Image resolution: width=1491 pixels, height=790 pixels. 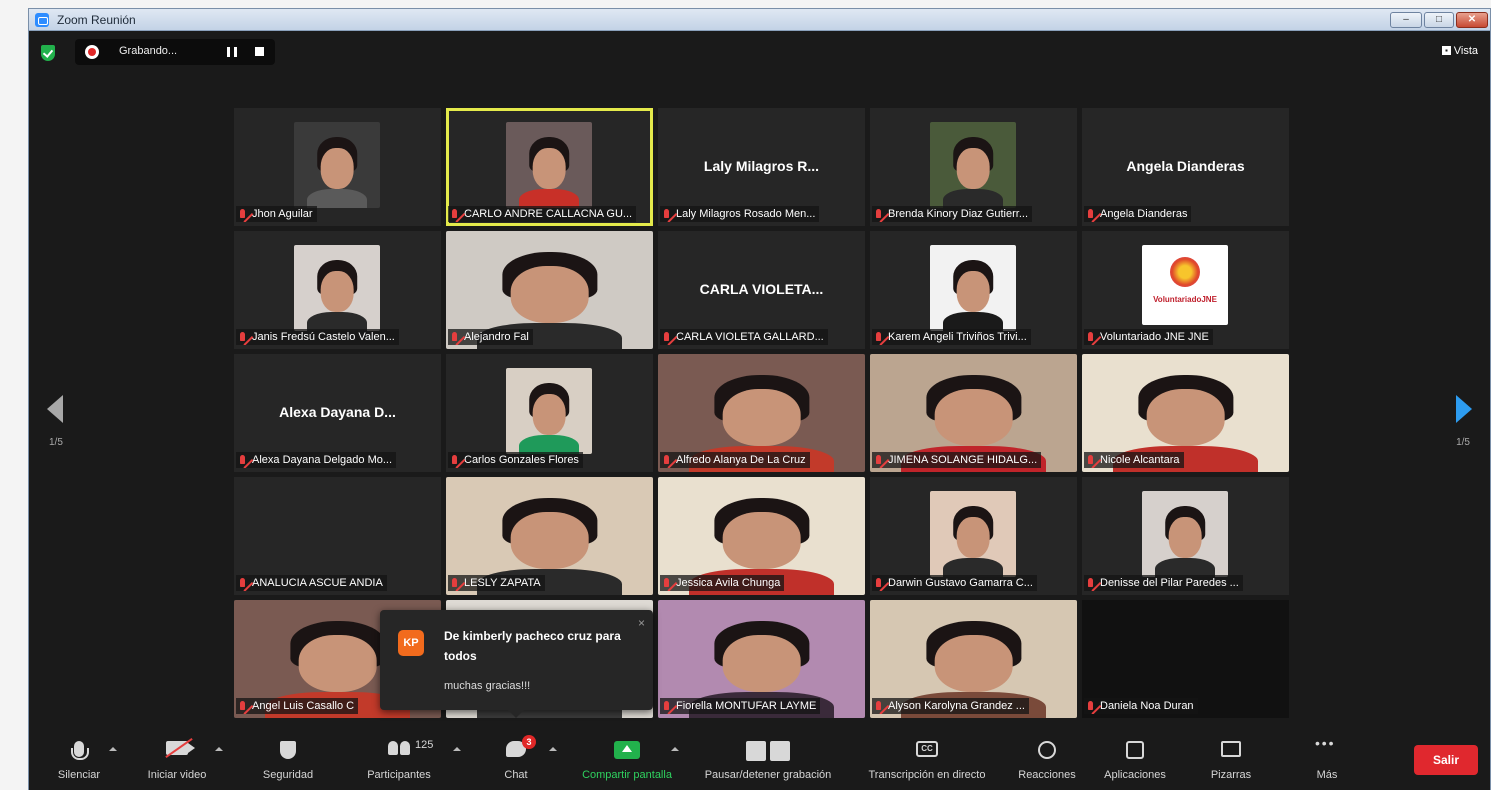 I want to click on pause-stop-recording-button: Pausar/detener grabación, so click(x=768, y=760).